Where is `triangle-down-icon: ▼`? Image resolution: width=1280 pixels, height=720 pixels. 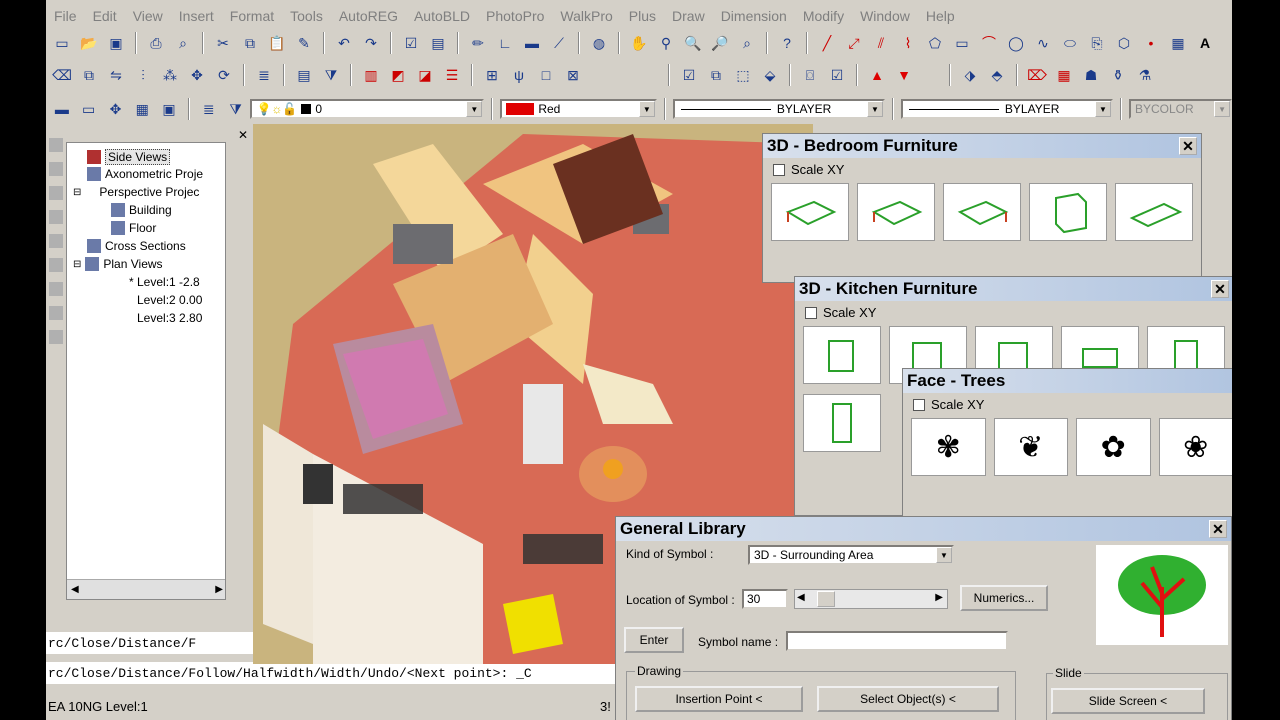
triangle-down-icon: ▼ is located at coordinates (904, 75).